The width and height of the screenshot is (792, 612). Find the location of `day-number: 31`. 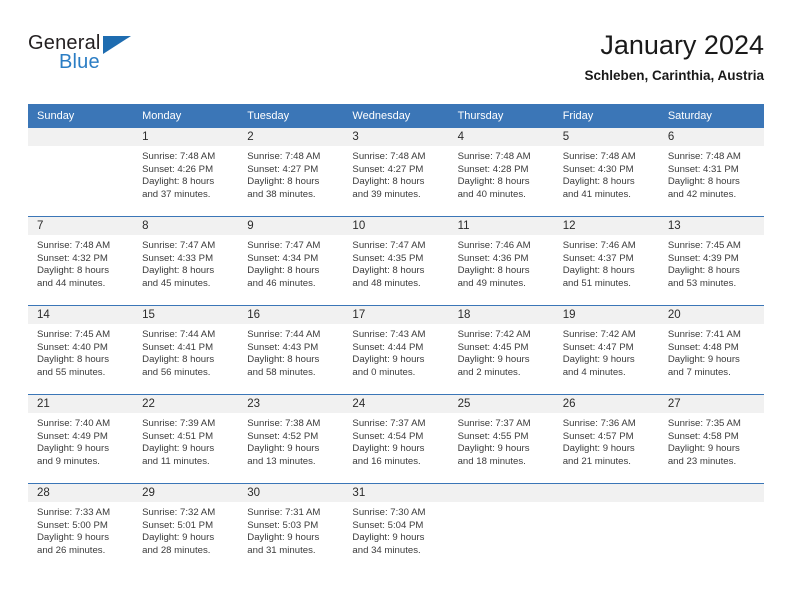

day-number: 31 is located at coordinates (396, 493).